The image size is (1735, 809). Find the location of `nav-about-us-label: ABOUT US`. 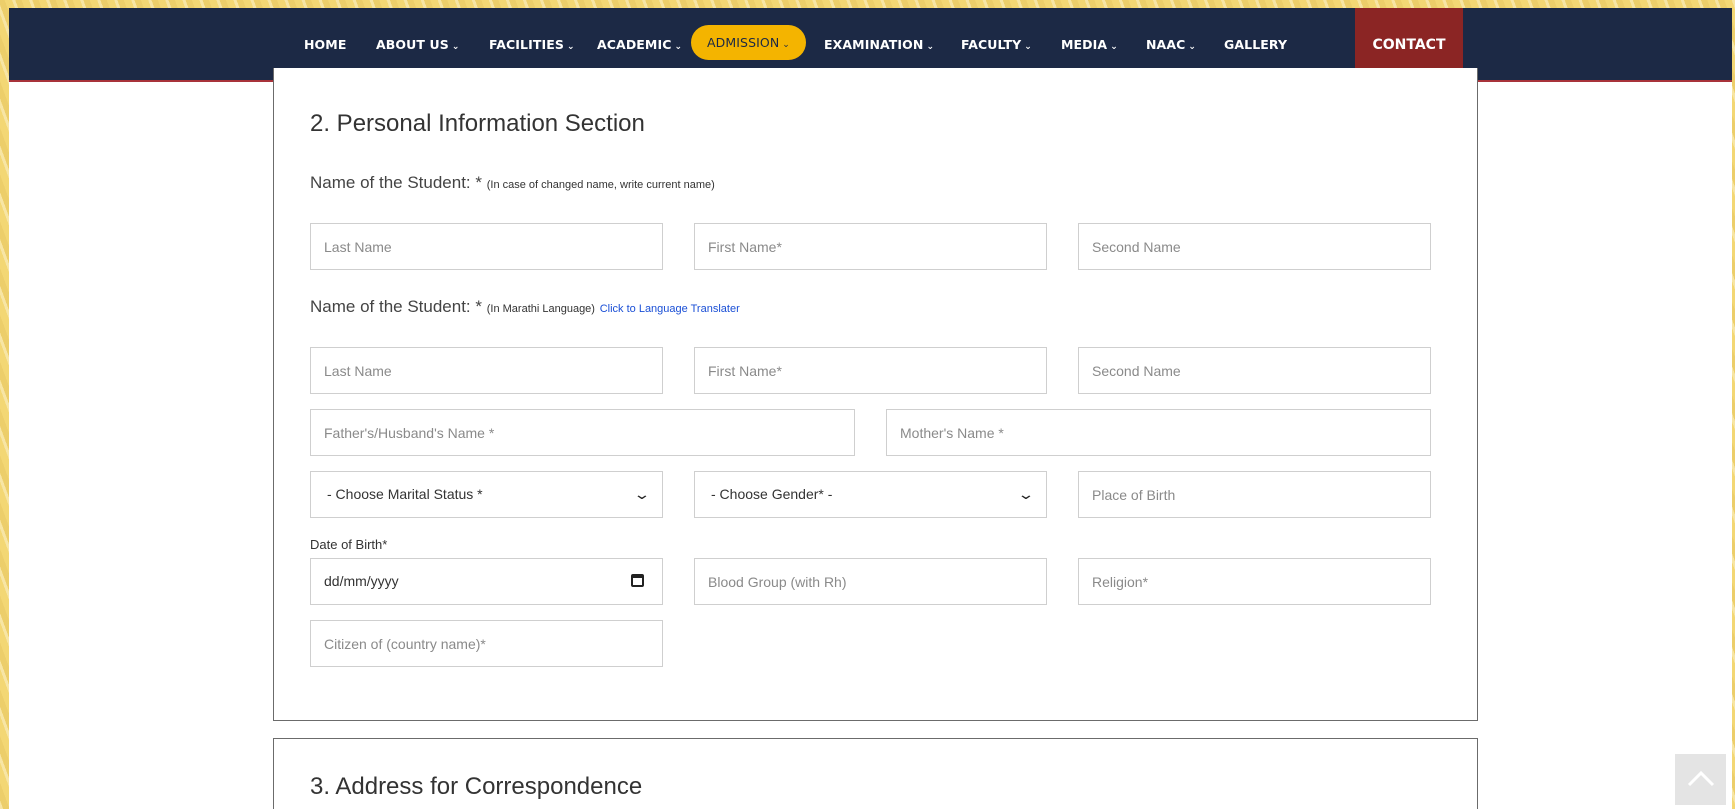

nav-about-us-label: ABOUT US is located at coordinates (412, 44).